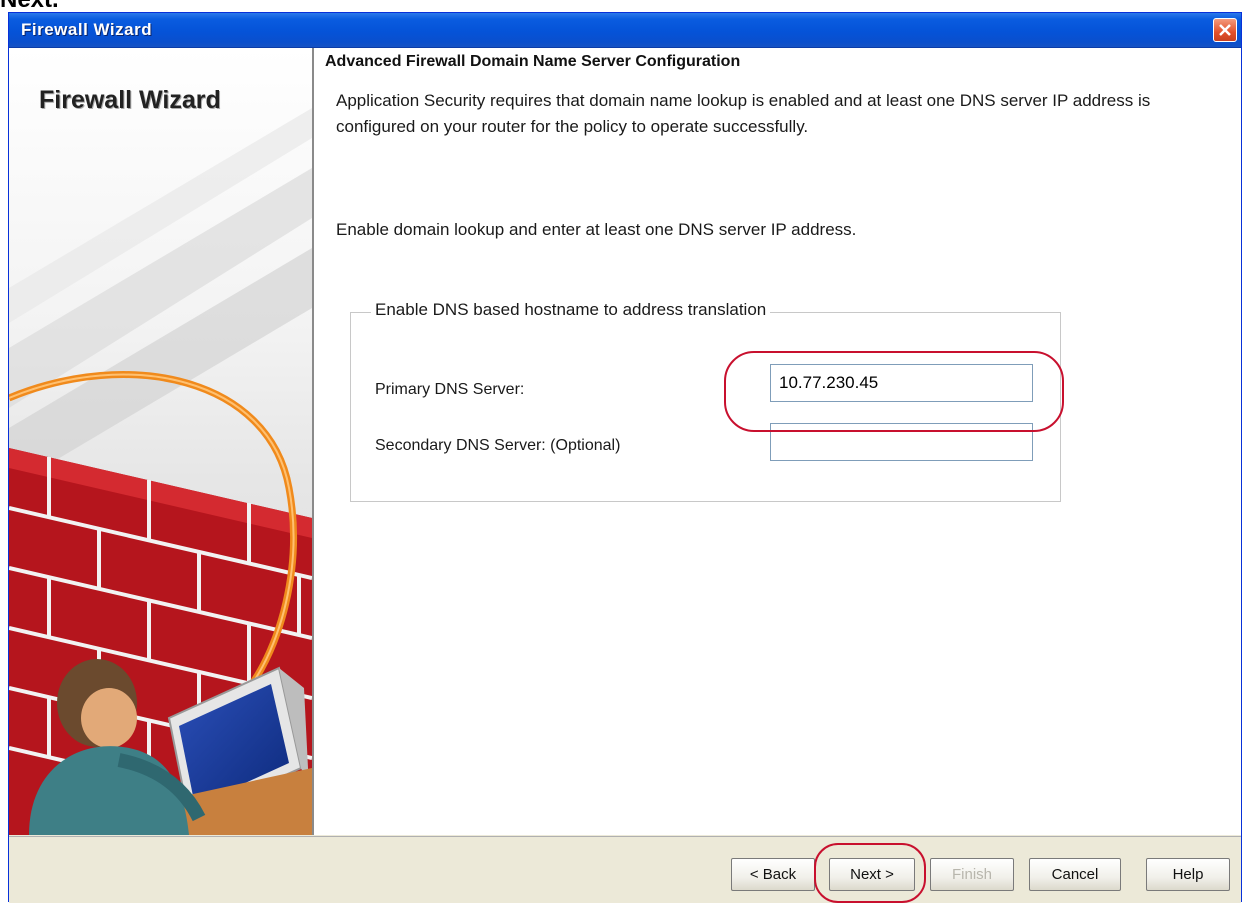 This screenshot has width=1242, height=903. What do you see at coordinates (901, 442) in the screenshot?
I see `secondary-dns-input` at bounding box center [901, 442].